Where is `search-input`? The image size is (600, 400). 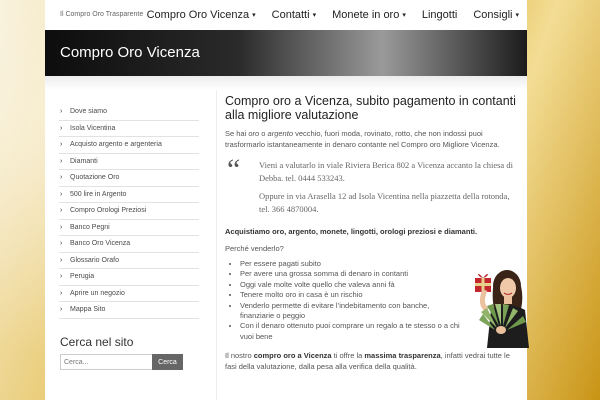
search-input is located at coordinates (107, 362).